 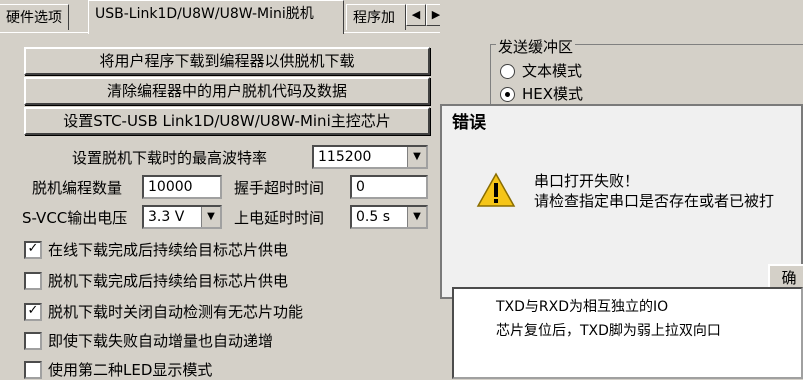 I want to click on svcc-select: 3.3 V ▼, so click(x=182, y=217).